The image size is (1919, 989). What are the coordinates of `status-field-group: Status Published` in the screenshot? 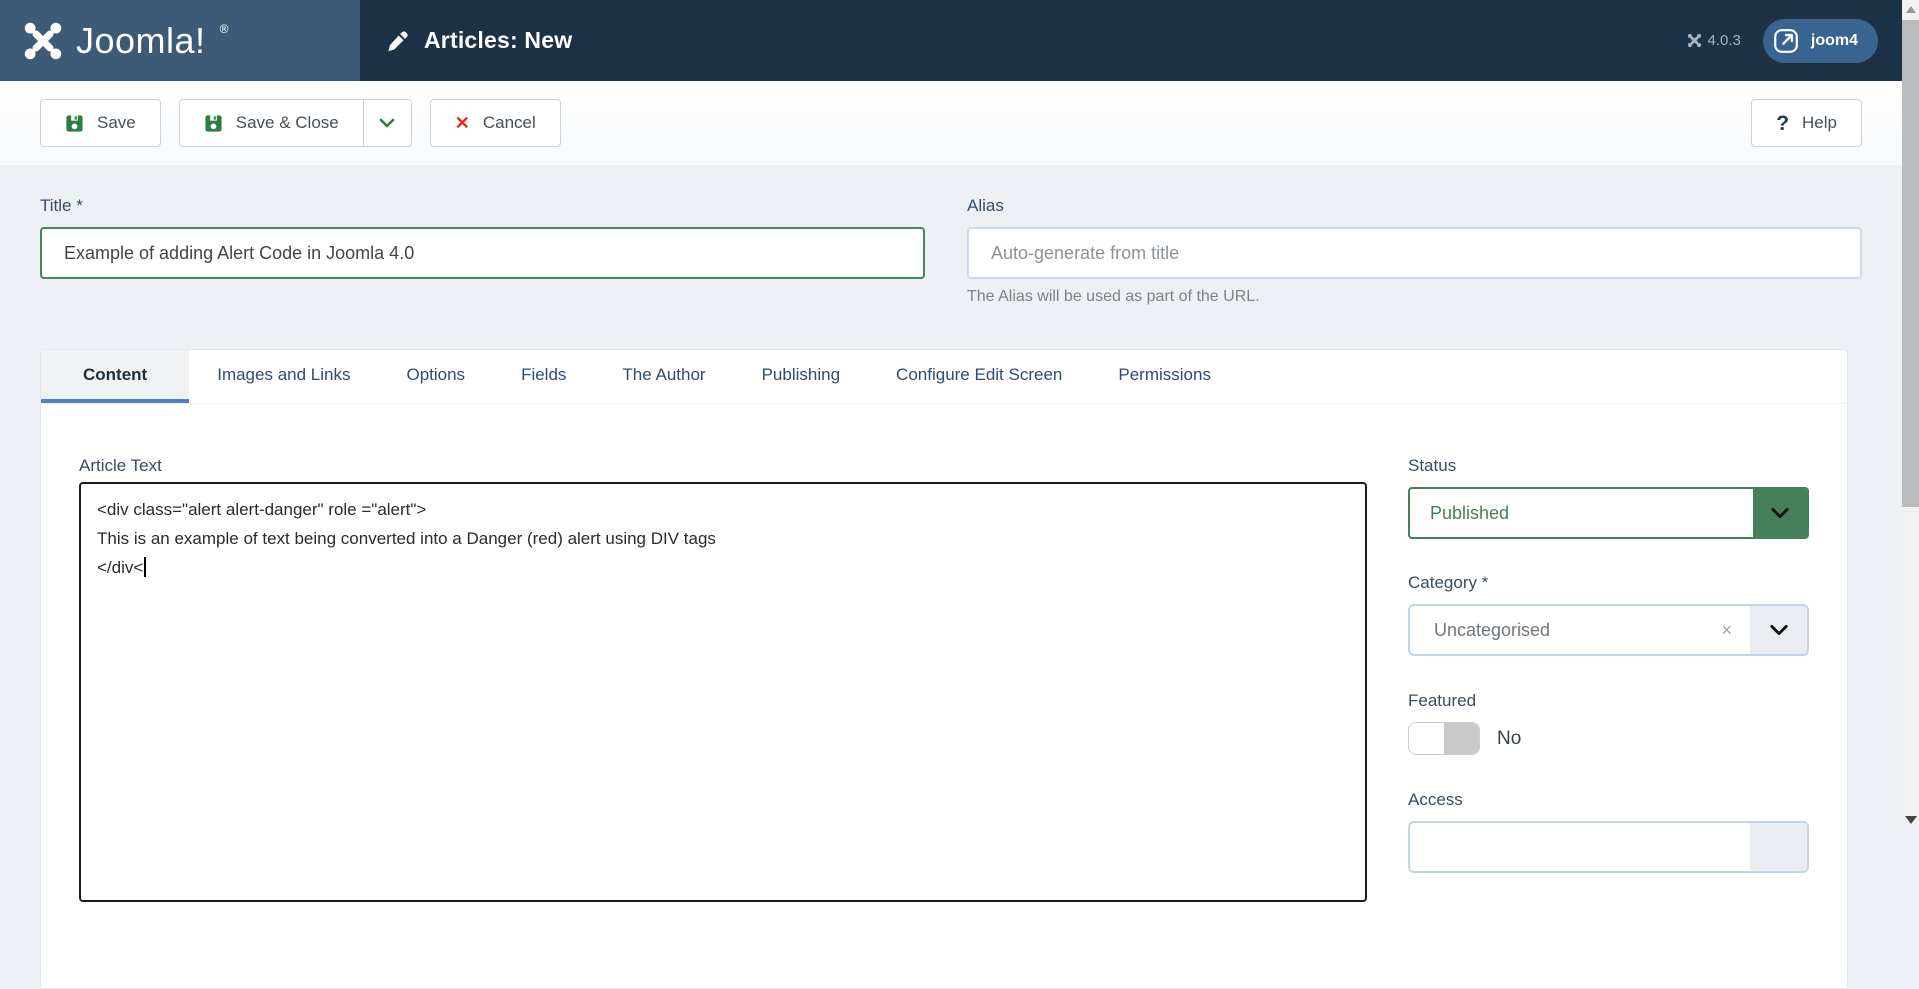 It's located at (1608, 497).